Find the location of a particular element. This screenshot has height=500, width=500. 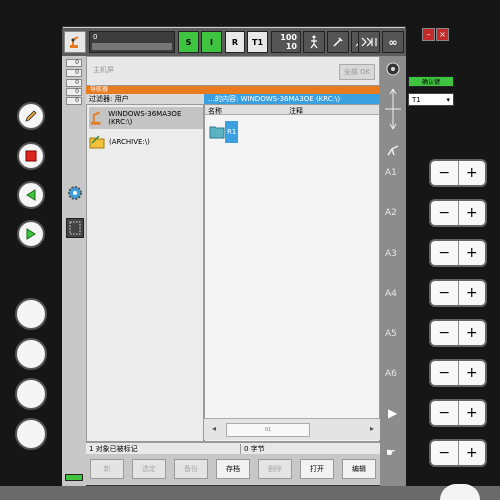

program-status: 0 is located at coordinates (132, 42).